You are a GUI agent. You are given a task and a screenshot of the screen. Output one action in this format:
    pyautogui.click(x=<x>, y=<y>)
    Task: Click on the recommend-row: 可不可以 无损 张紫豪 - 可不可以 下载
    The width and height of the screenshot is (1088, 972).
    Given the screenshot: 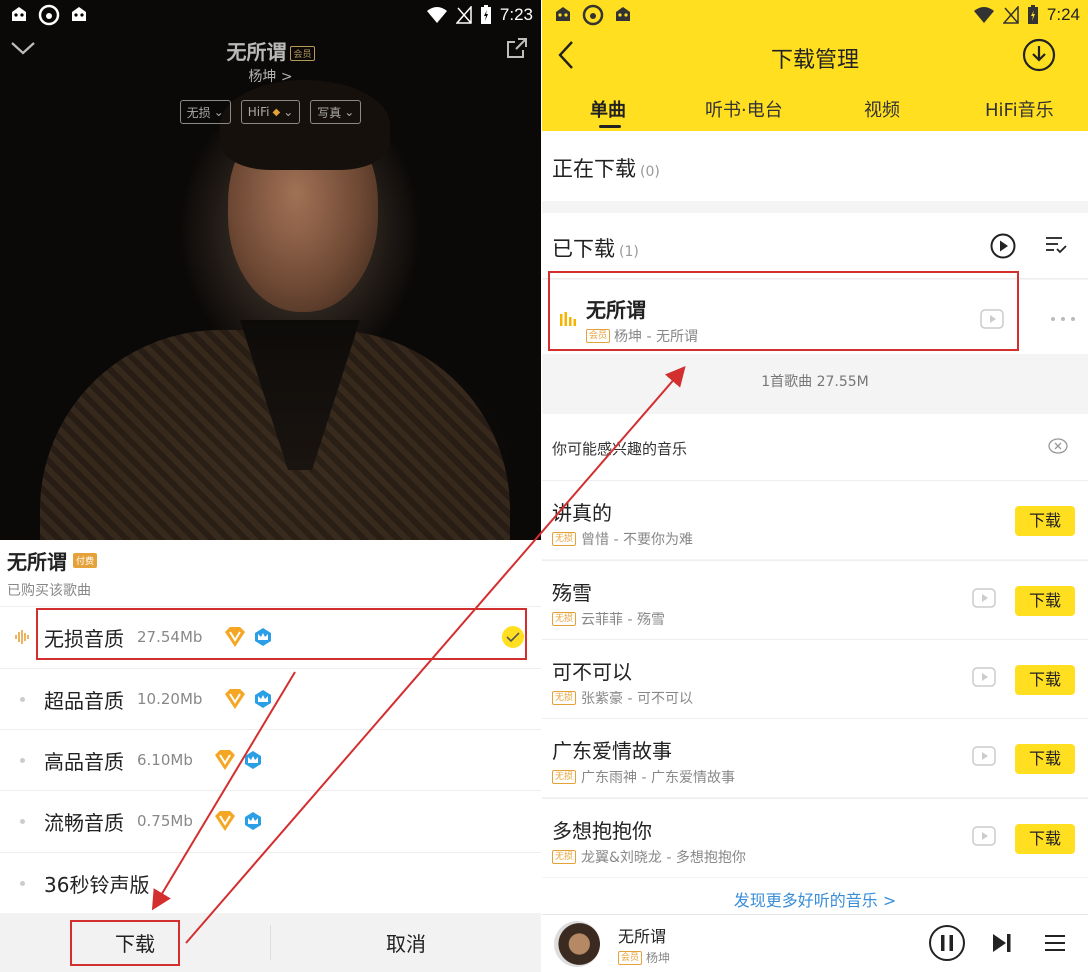 What is the action you would take?
    pyautogui.click(x=815, y=678)
    